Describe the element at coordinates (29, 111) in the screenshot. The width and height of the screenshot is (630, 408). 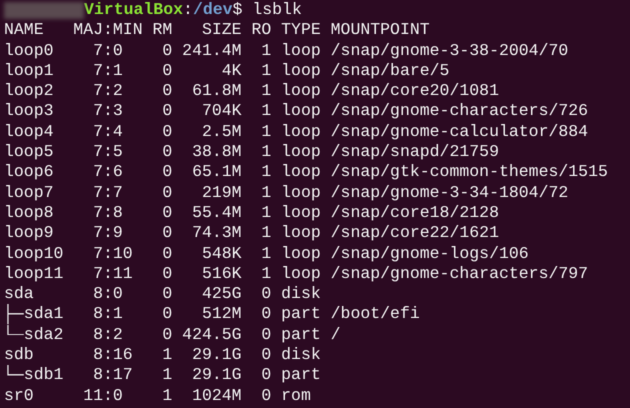
I see `table-cell: loop3` at that location.